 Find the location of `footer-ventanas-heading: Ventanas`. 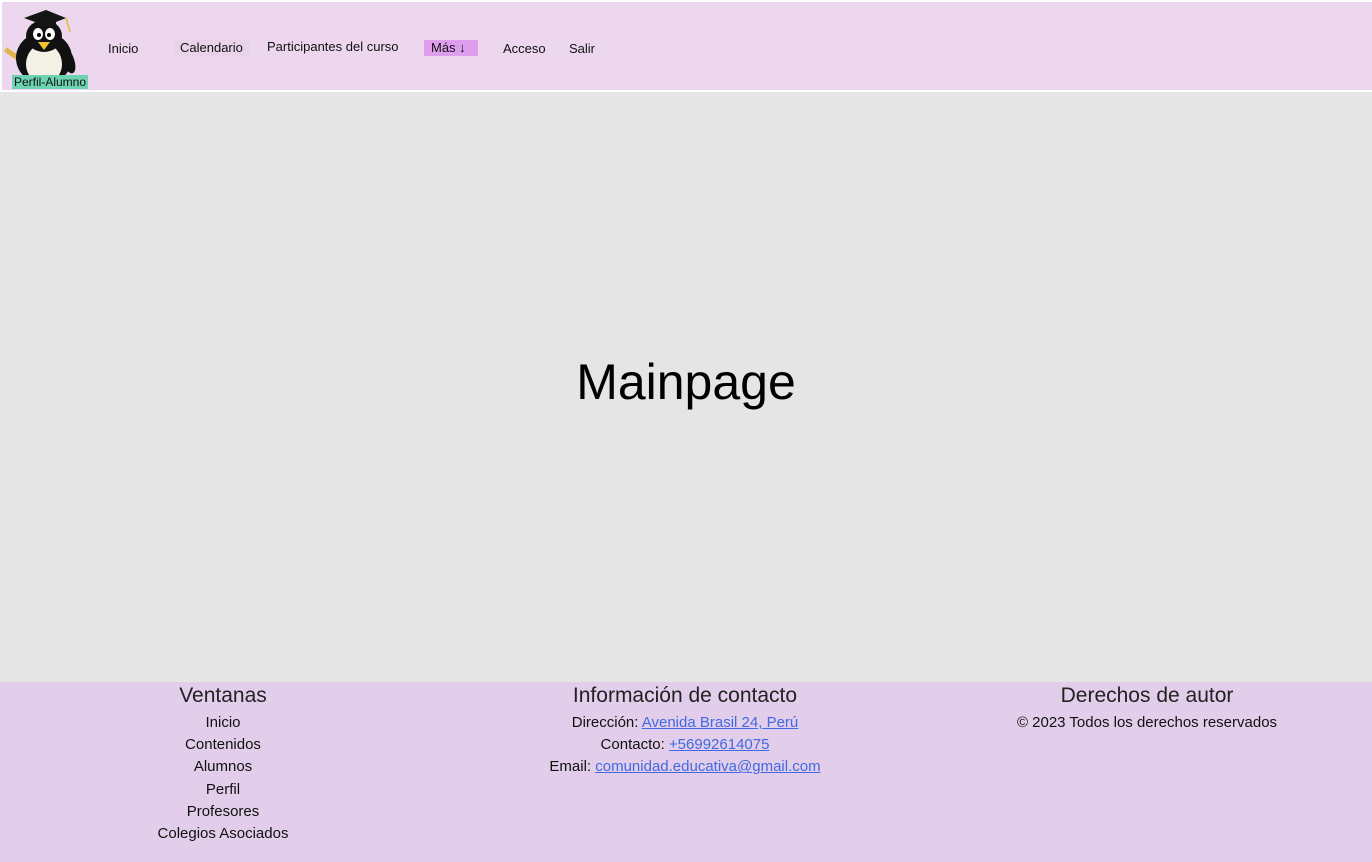

footer-ventanas-heading: Ventanas is located at coordinates (223, 695).